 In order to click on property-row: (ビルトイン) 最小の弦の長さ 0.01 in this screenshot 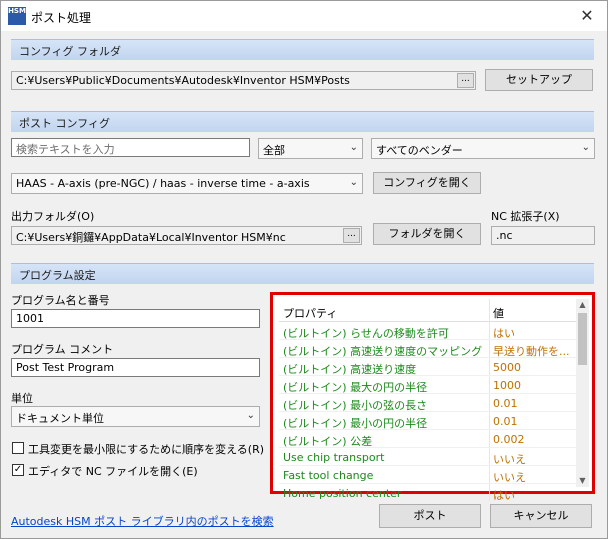, I will do `click(429, 403)`.